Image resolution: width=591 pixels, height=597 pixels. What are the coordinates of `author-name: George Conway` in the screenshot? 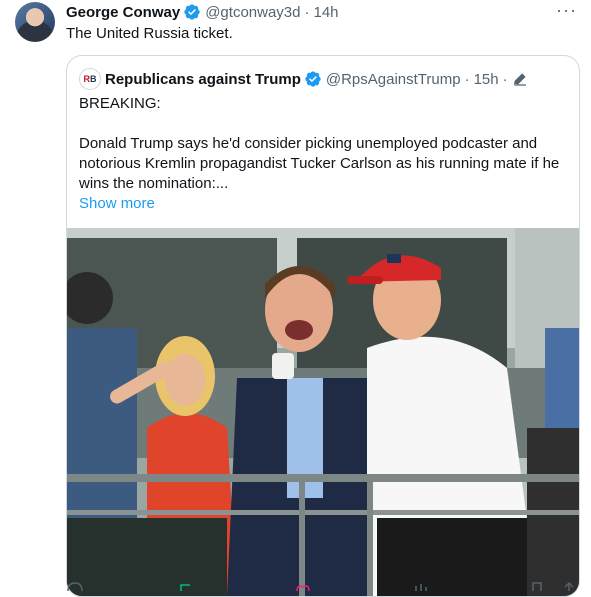 It's located at (123, 12).